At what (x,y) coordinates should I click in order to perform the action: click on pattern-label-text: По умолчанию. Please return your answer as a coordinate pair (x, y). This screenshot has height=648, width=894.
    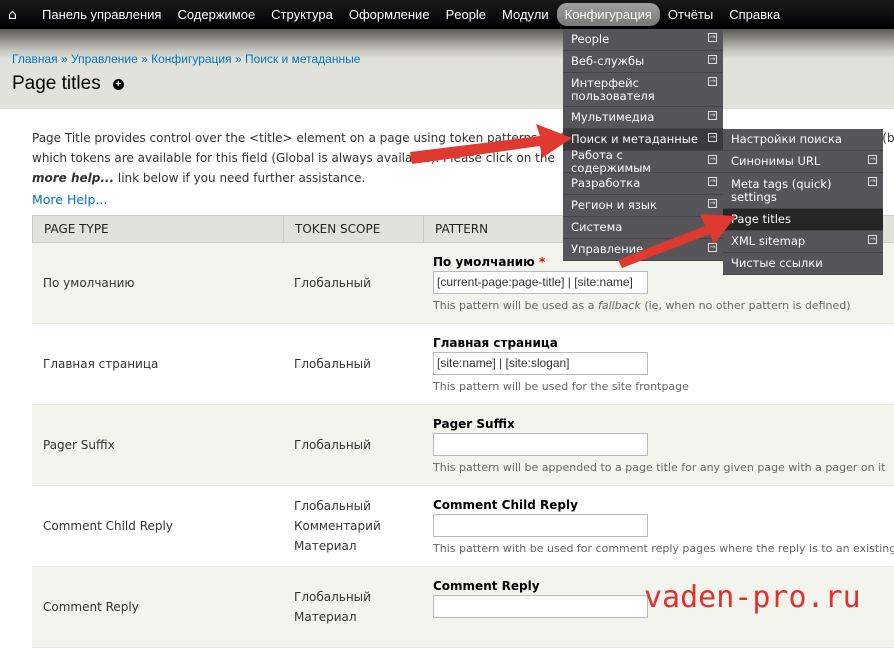
    Looking at the image, I should click on (484, 262).